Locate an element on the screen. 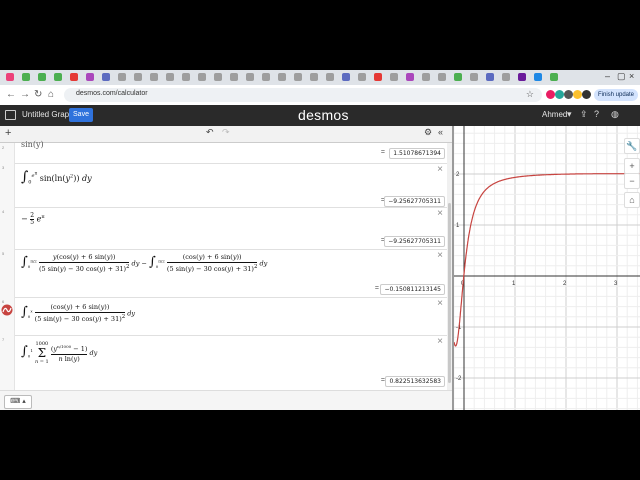  expression-row: 3 ∫0eπ sin(ln(y2)) dy × = −9.25627705311 is located at coordinates (223, 185).